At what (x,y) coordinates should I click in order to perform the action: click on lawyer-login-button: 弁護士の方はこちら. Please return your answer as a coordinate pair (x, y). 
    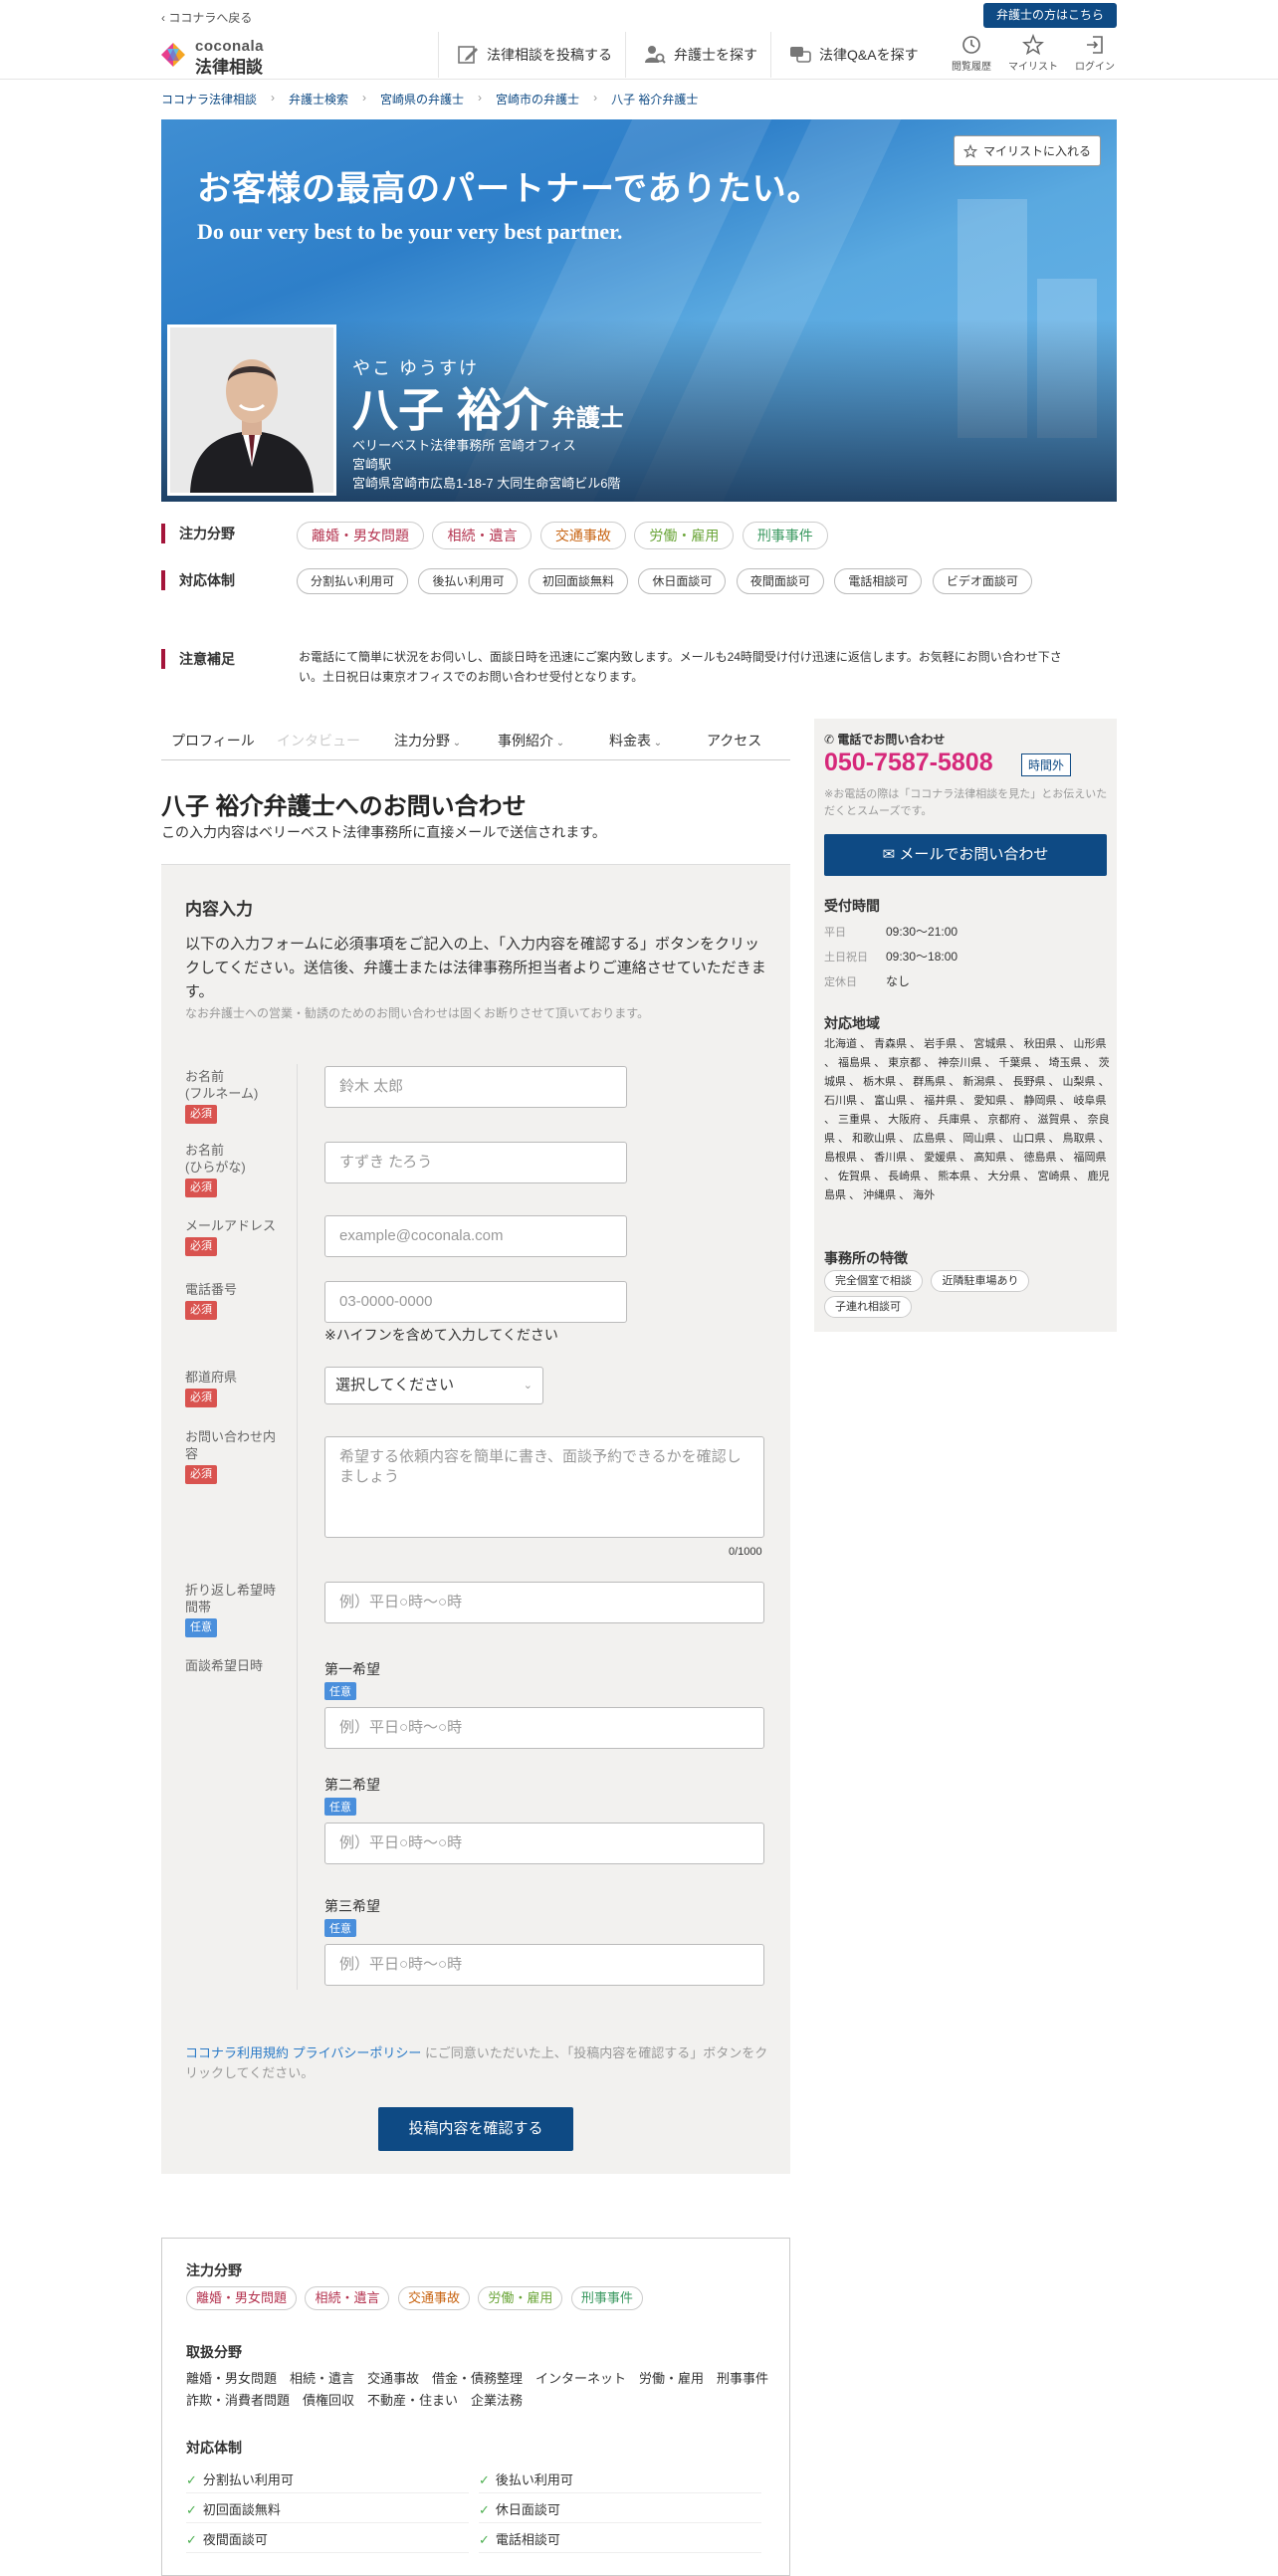
    Looking at the image, I should click on (1050, 15).